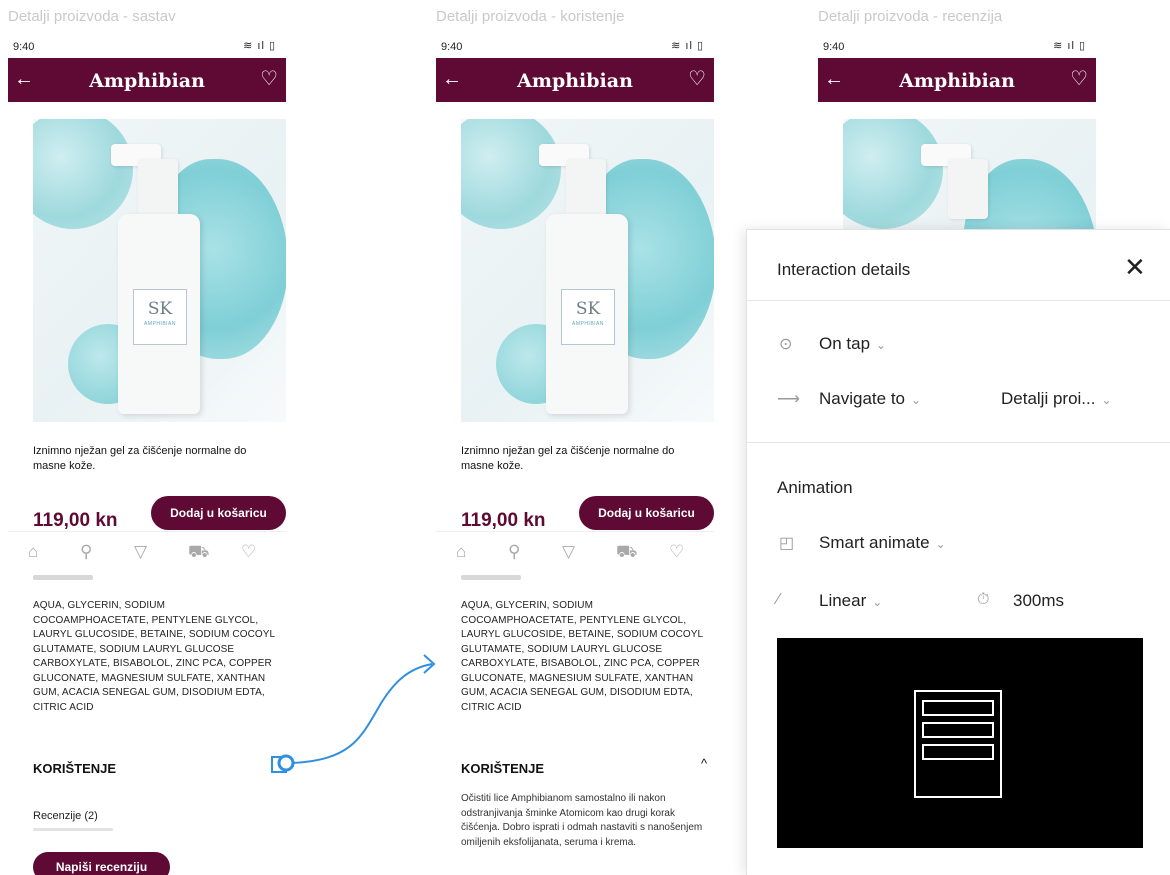 The image size is (1170, 875). What do you see at coordinates (910, 16) in the screenshot?
I see `frame-title-recenzija: Detalji proizvoda - recenzija` at bounding box center [910, 16].